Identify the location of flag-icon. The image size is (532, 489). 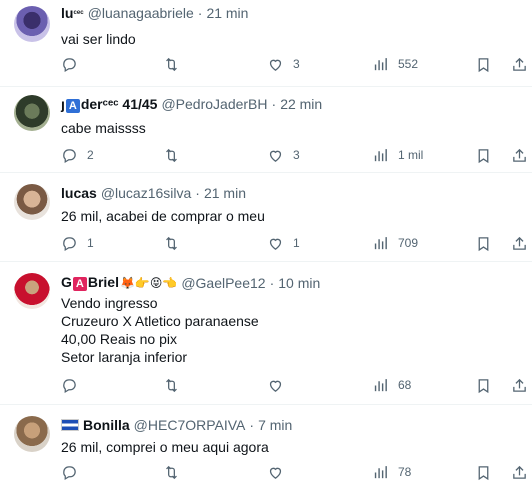
(70, 425).